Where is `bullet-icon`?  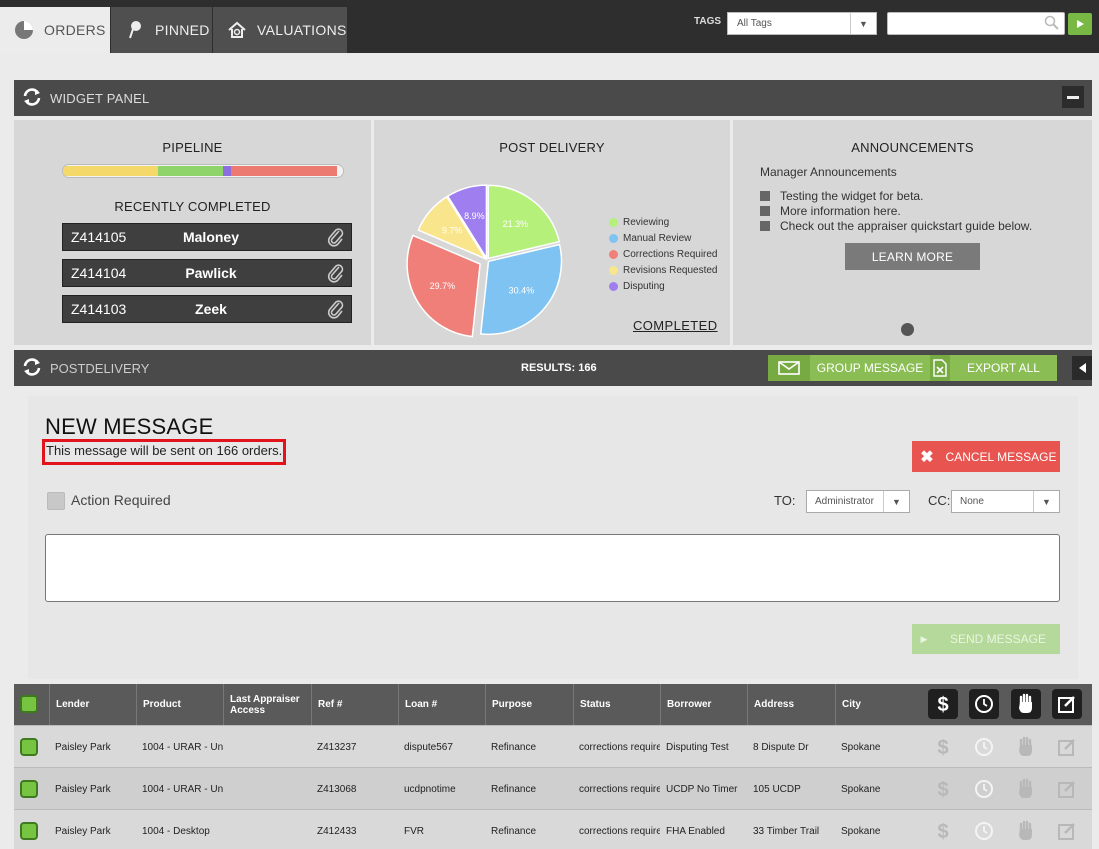 bullet-icon is located at coordinates (765, 211).